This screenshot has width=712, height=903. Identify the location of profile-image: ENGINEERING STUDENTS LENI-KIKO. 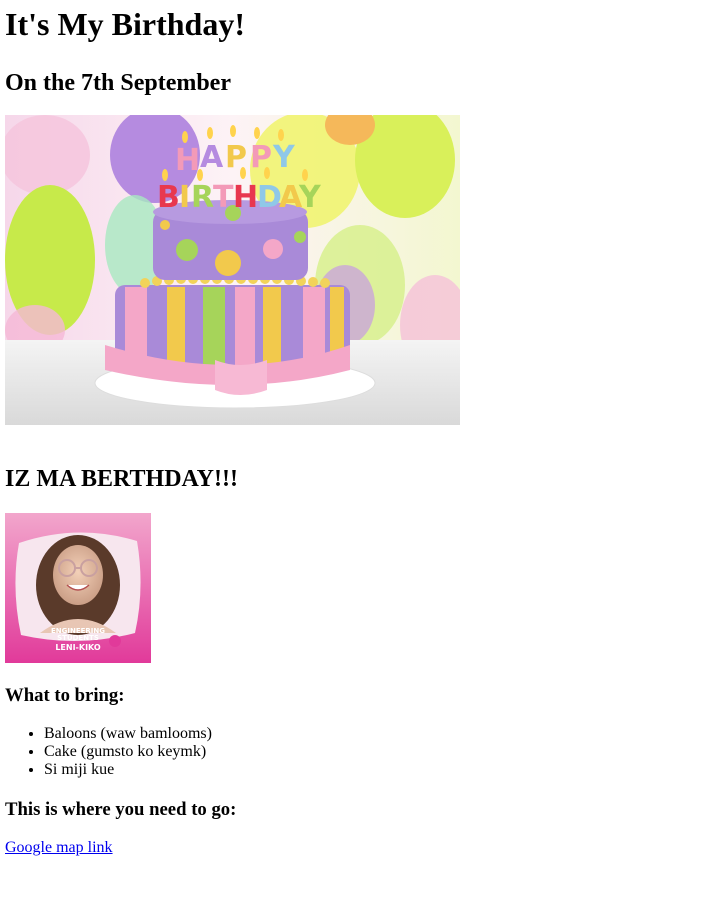
(78, 588).